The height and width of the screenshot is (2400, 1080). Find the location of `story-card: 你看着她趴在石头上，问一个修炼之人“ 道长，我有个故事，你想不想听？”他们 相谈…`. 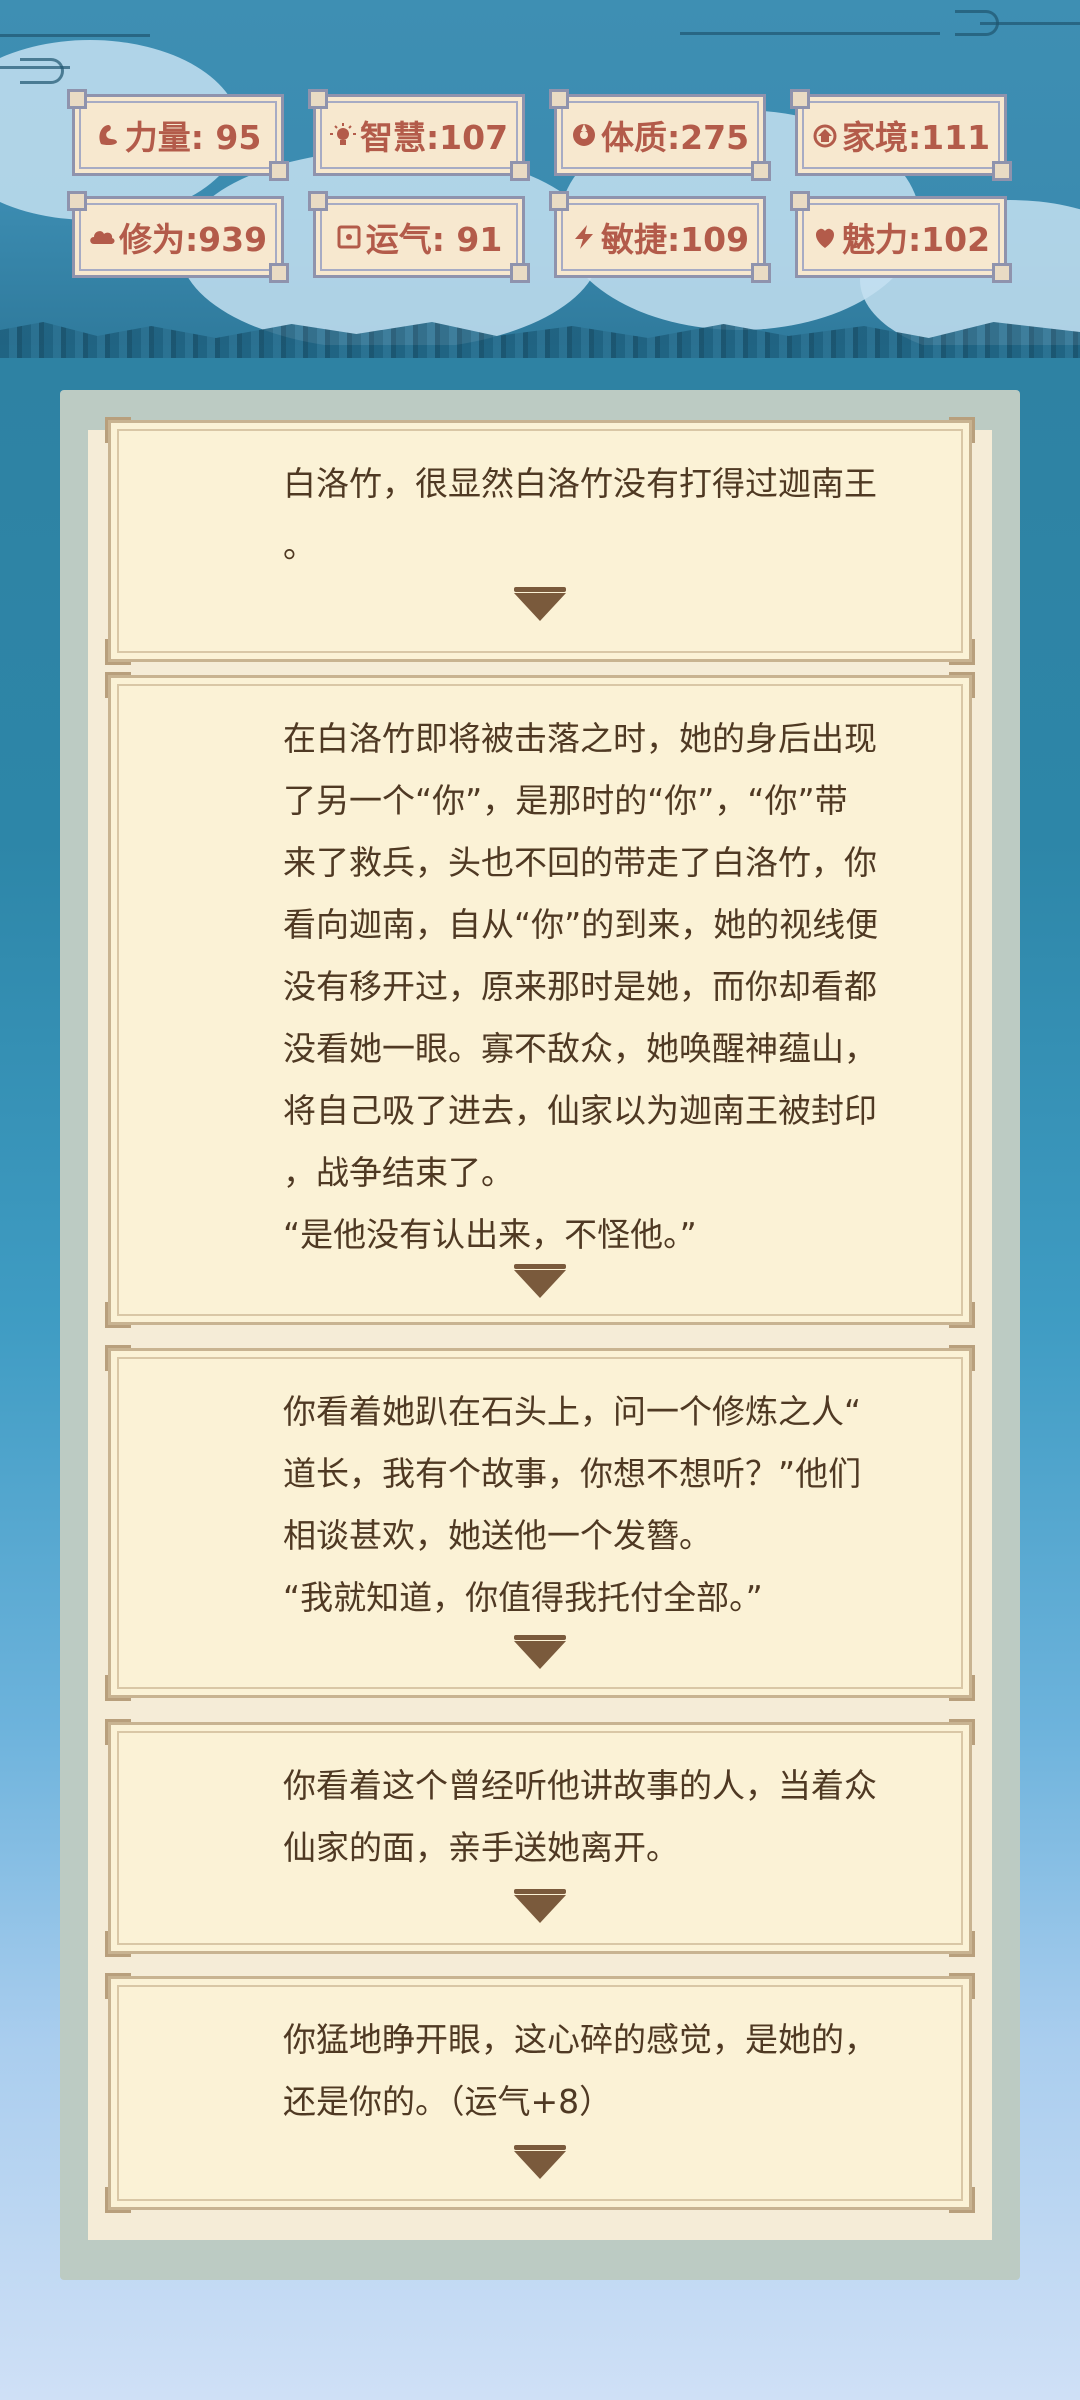

story-card: 你看着她趴在石头上，问一个修炼之人“ 道长，我有个故事，你想不想听？”他们 相谈… is located at coordinates (540, 1523).